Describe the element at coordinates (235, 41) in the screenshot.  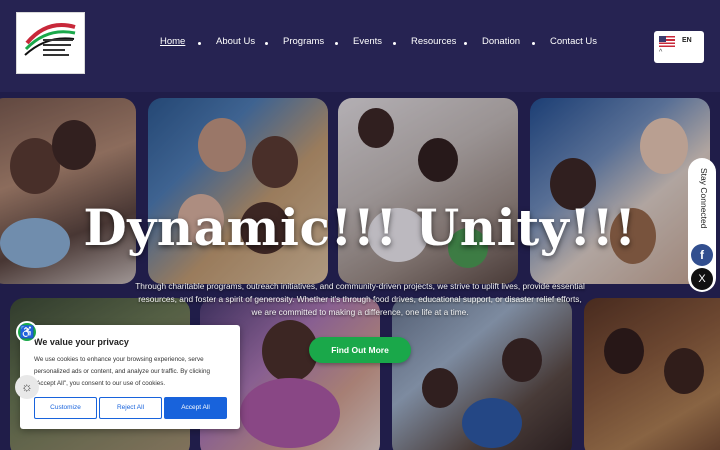
I see `nav-about-us: About Us` at that location.